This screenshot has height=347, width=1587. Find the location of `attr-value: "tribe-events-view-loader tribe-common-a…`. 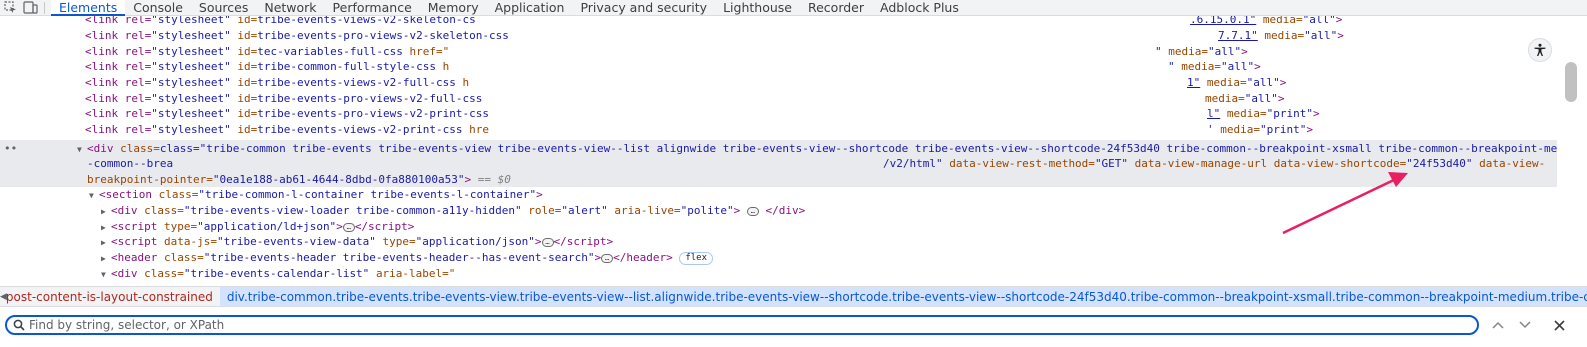

attr-value: "tribe-events-view-loader tribe-common-a… is located at coordinates (352, 210).